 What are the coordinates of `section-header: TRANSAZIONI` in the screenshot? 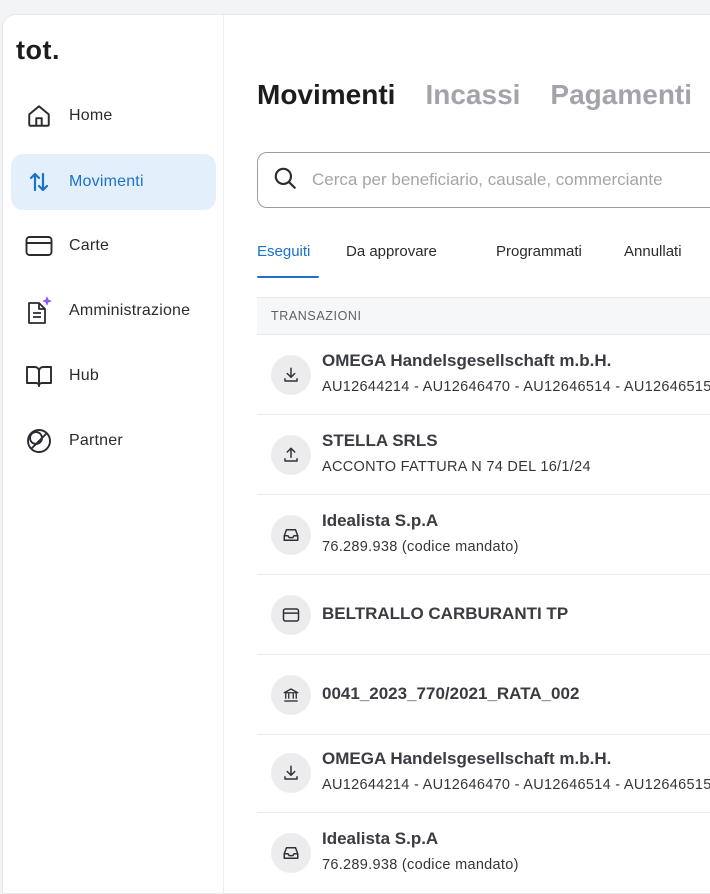 It's located at (483, 316).